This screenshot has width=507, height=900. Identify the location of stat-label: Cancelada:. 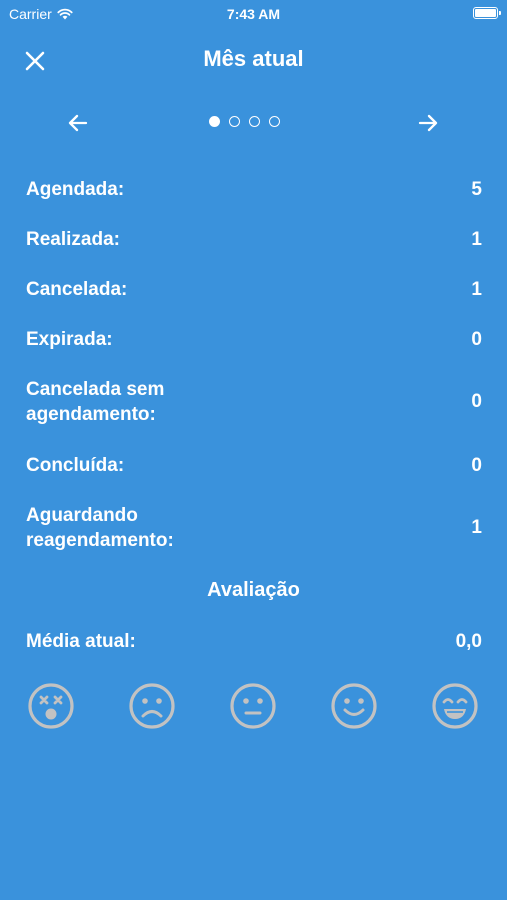
(77, 289).